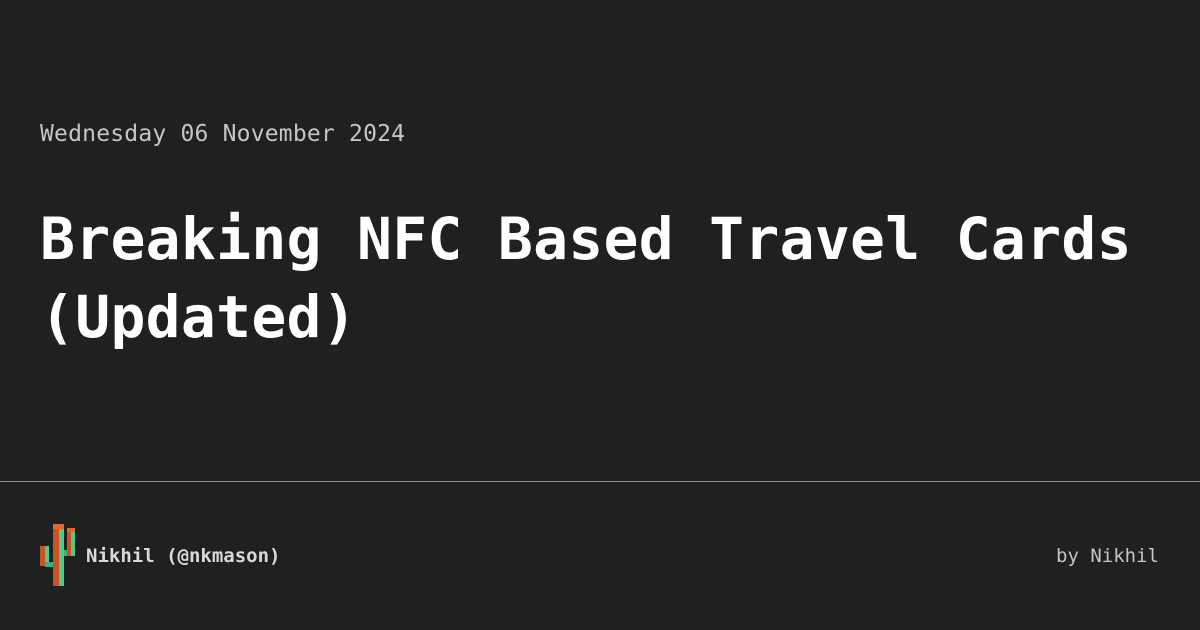 This screenshot has height=630, width=1200. I want to click on footer-divider, so click(600, 481).